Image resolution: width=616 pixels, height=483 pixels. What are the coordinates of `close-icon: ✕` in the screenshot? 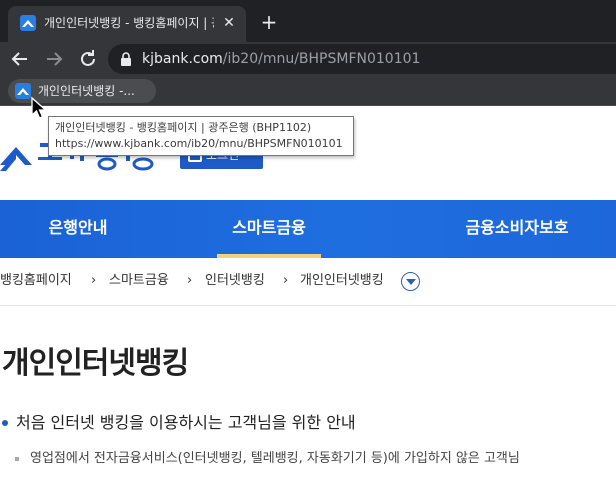 It's located at (229, 23).